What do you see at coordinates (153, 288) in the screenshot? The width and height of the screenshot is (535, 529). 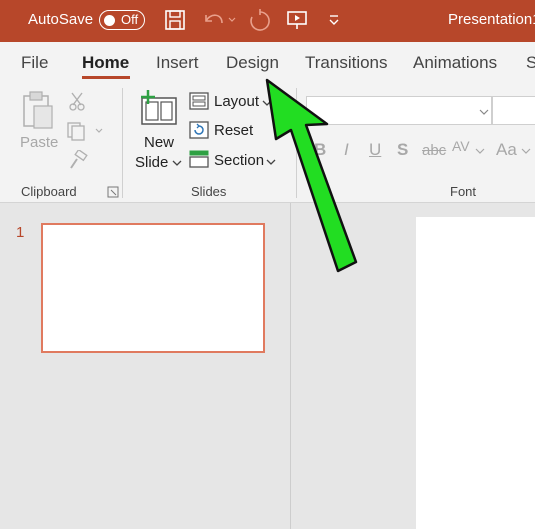 I see `slide-thumbnail` at bounding box center [153, 288].